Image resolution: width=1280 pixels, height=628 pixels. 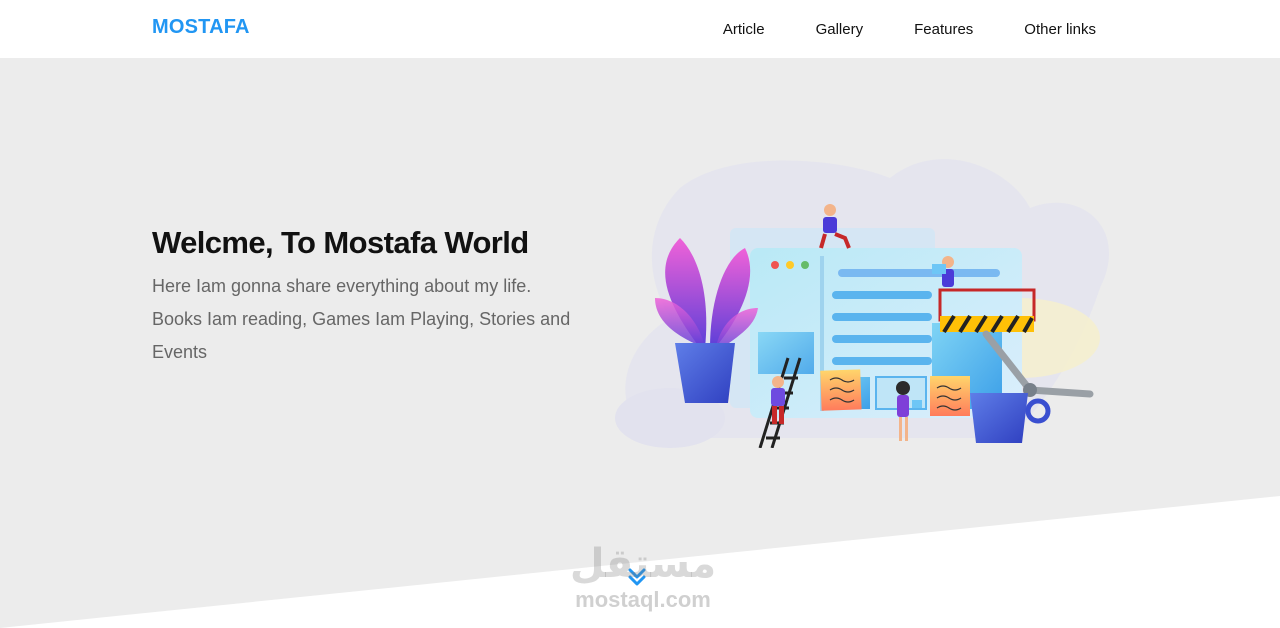 I want to click on mostaql-watermark: مستقل mostaql.com, so click(x=643, y=580).